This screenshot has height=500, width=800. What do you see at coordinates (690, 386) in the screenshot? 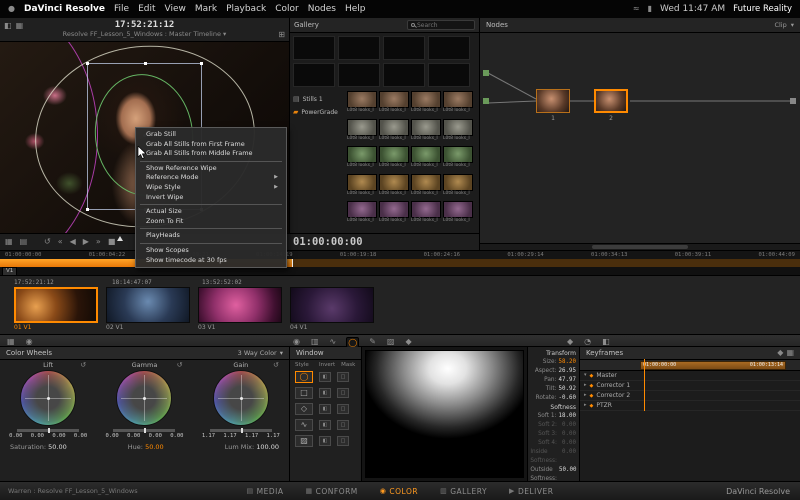
I see `keyframe-track-corrector-1: ▸ ◆ Corrector 1` at bounding box center [690, 386].